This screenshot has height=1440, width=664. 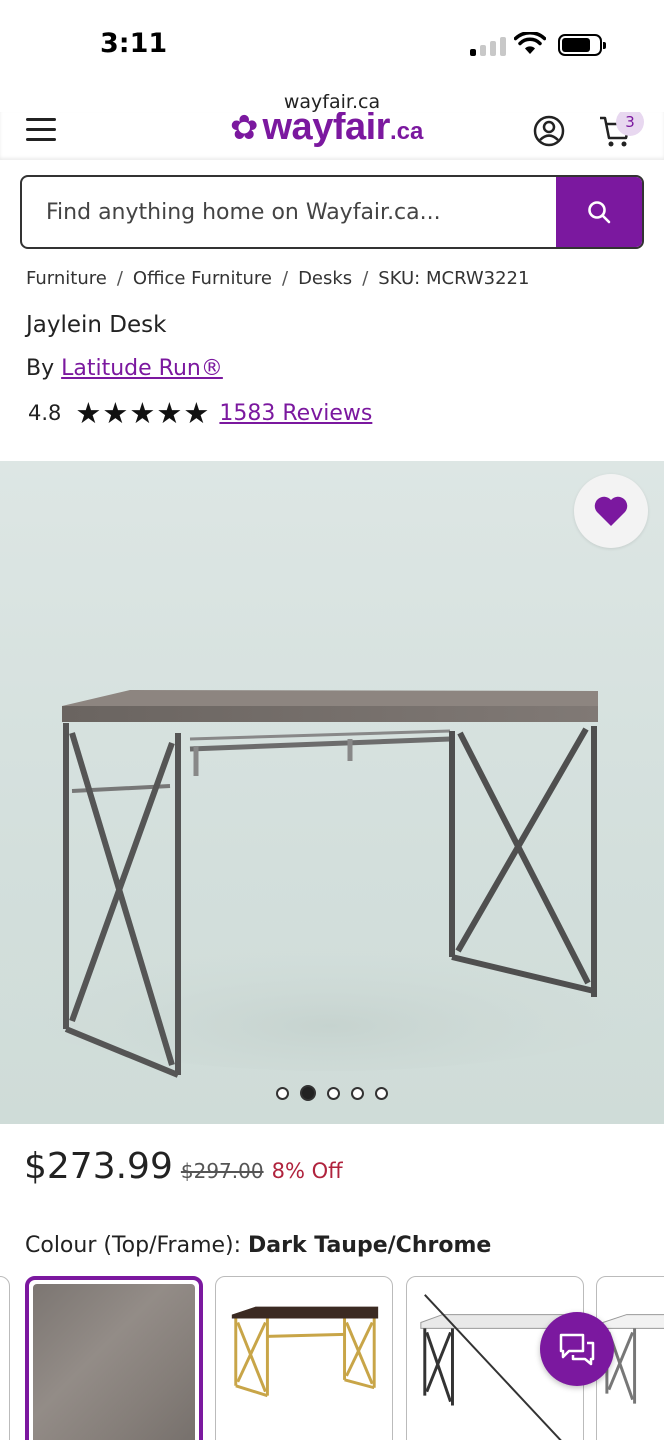 I want to click on price-row: $273.99 $297.00 8% Off, so click(x=183, y=1166).